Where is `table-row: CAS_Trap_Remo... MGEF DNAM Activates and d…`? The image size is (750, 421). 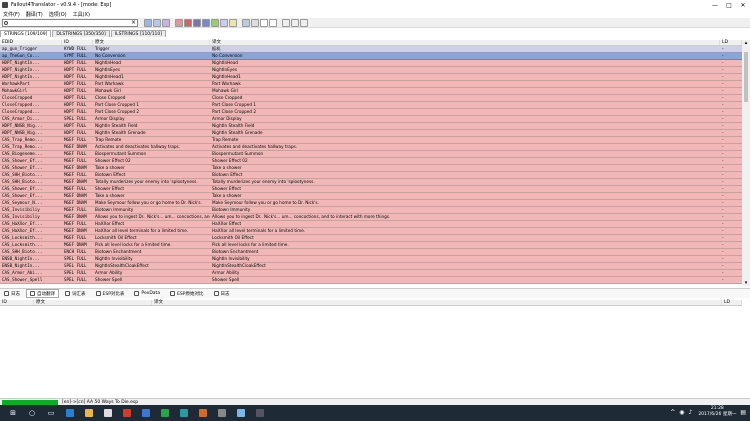 table-row: CAS_Trap_Remo... MGEF DNAM Activates and d… is located at coordinates (371, 147).